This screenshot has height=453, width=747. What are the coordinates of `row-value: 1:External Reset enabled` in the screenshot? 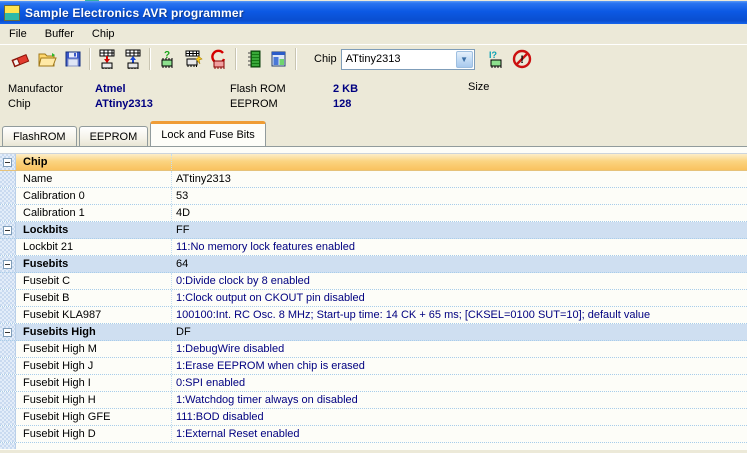 It's located at (459, 434).